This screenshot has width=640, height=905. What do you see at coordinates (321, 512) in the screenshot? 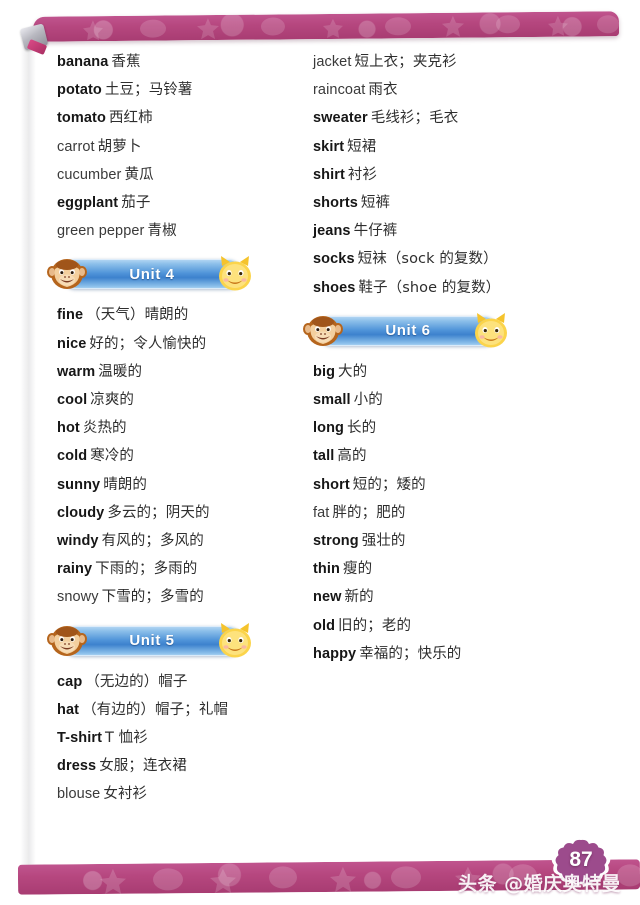
I see `word-english: fat` at bounding box center [321, 512].